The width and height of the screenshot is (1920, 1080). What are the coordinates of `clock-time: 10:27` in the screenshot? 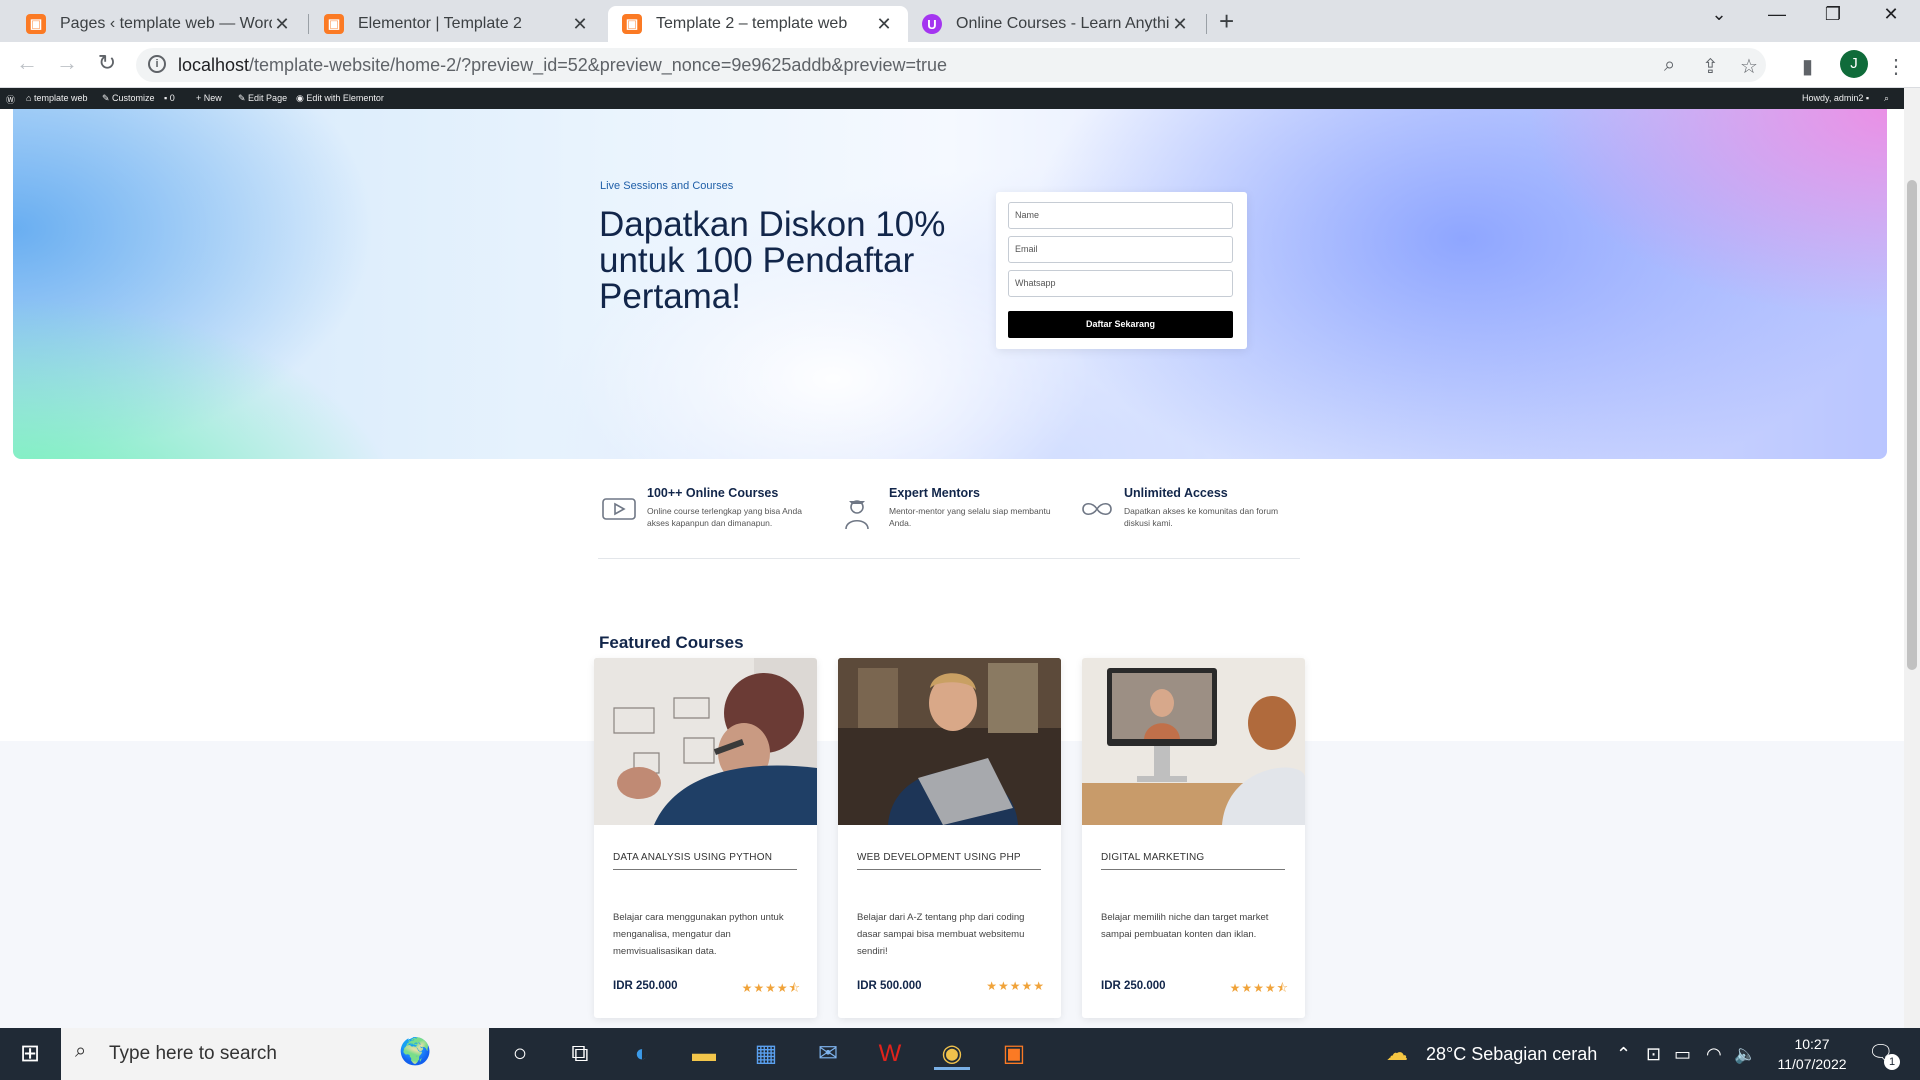 It's located at (1812, 1044).